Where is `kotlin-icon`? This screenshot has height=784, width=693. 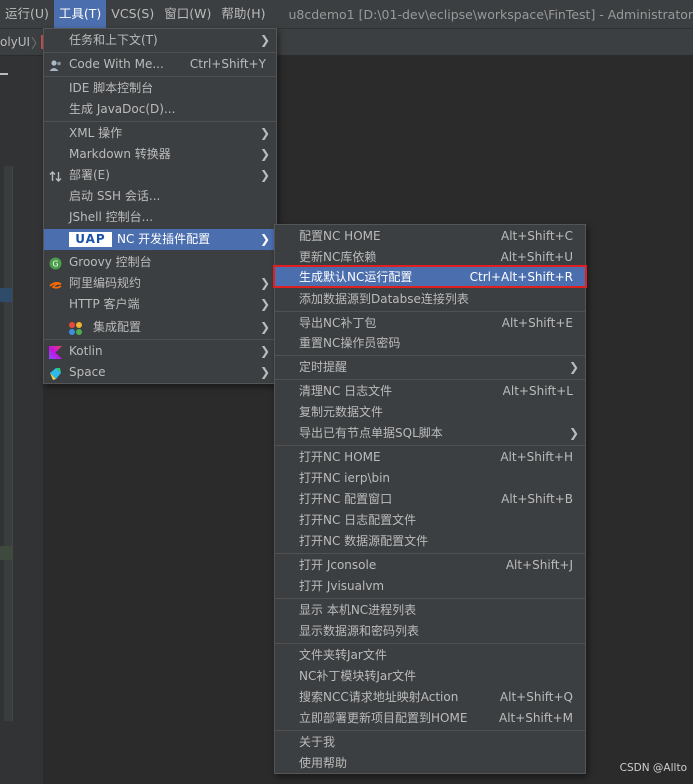 kotlin-icon is located at coordinates (55, 352).